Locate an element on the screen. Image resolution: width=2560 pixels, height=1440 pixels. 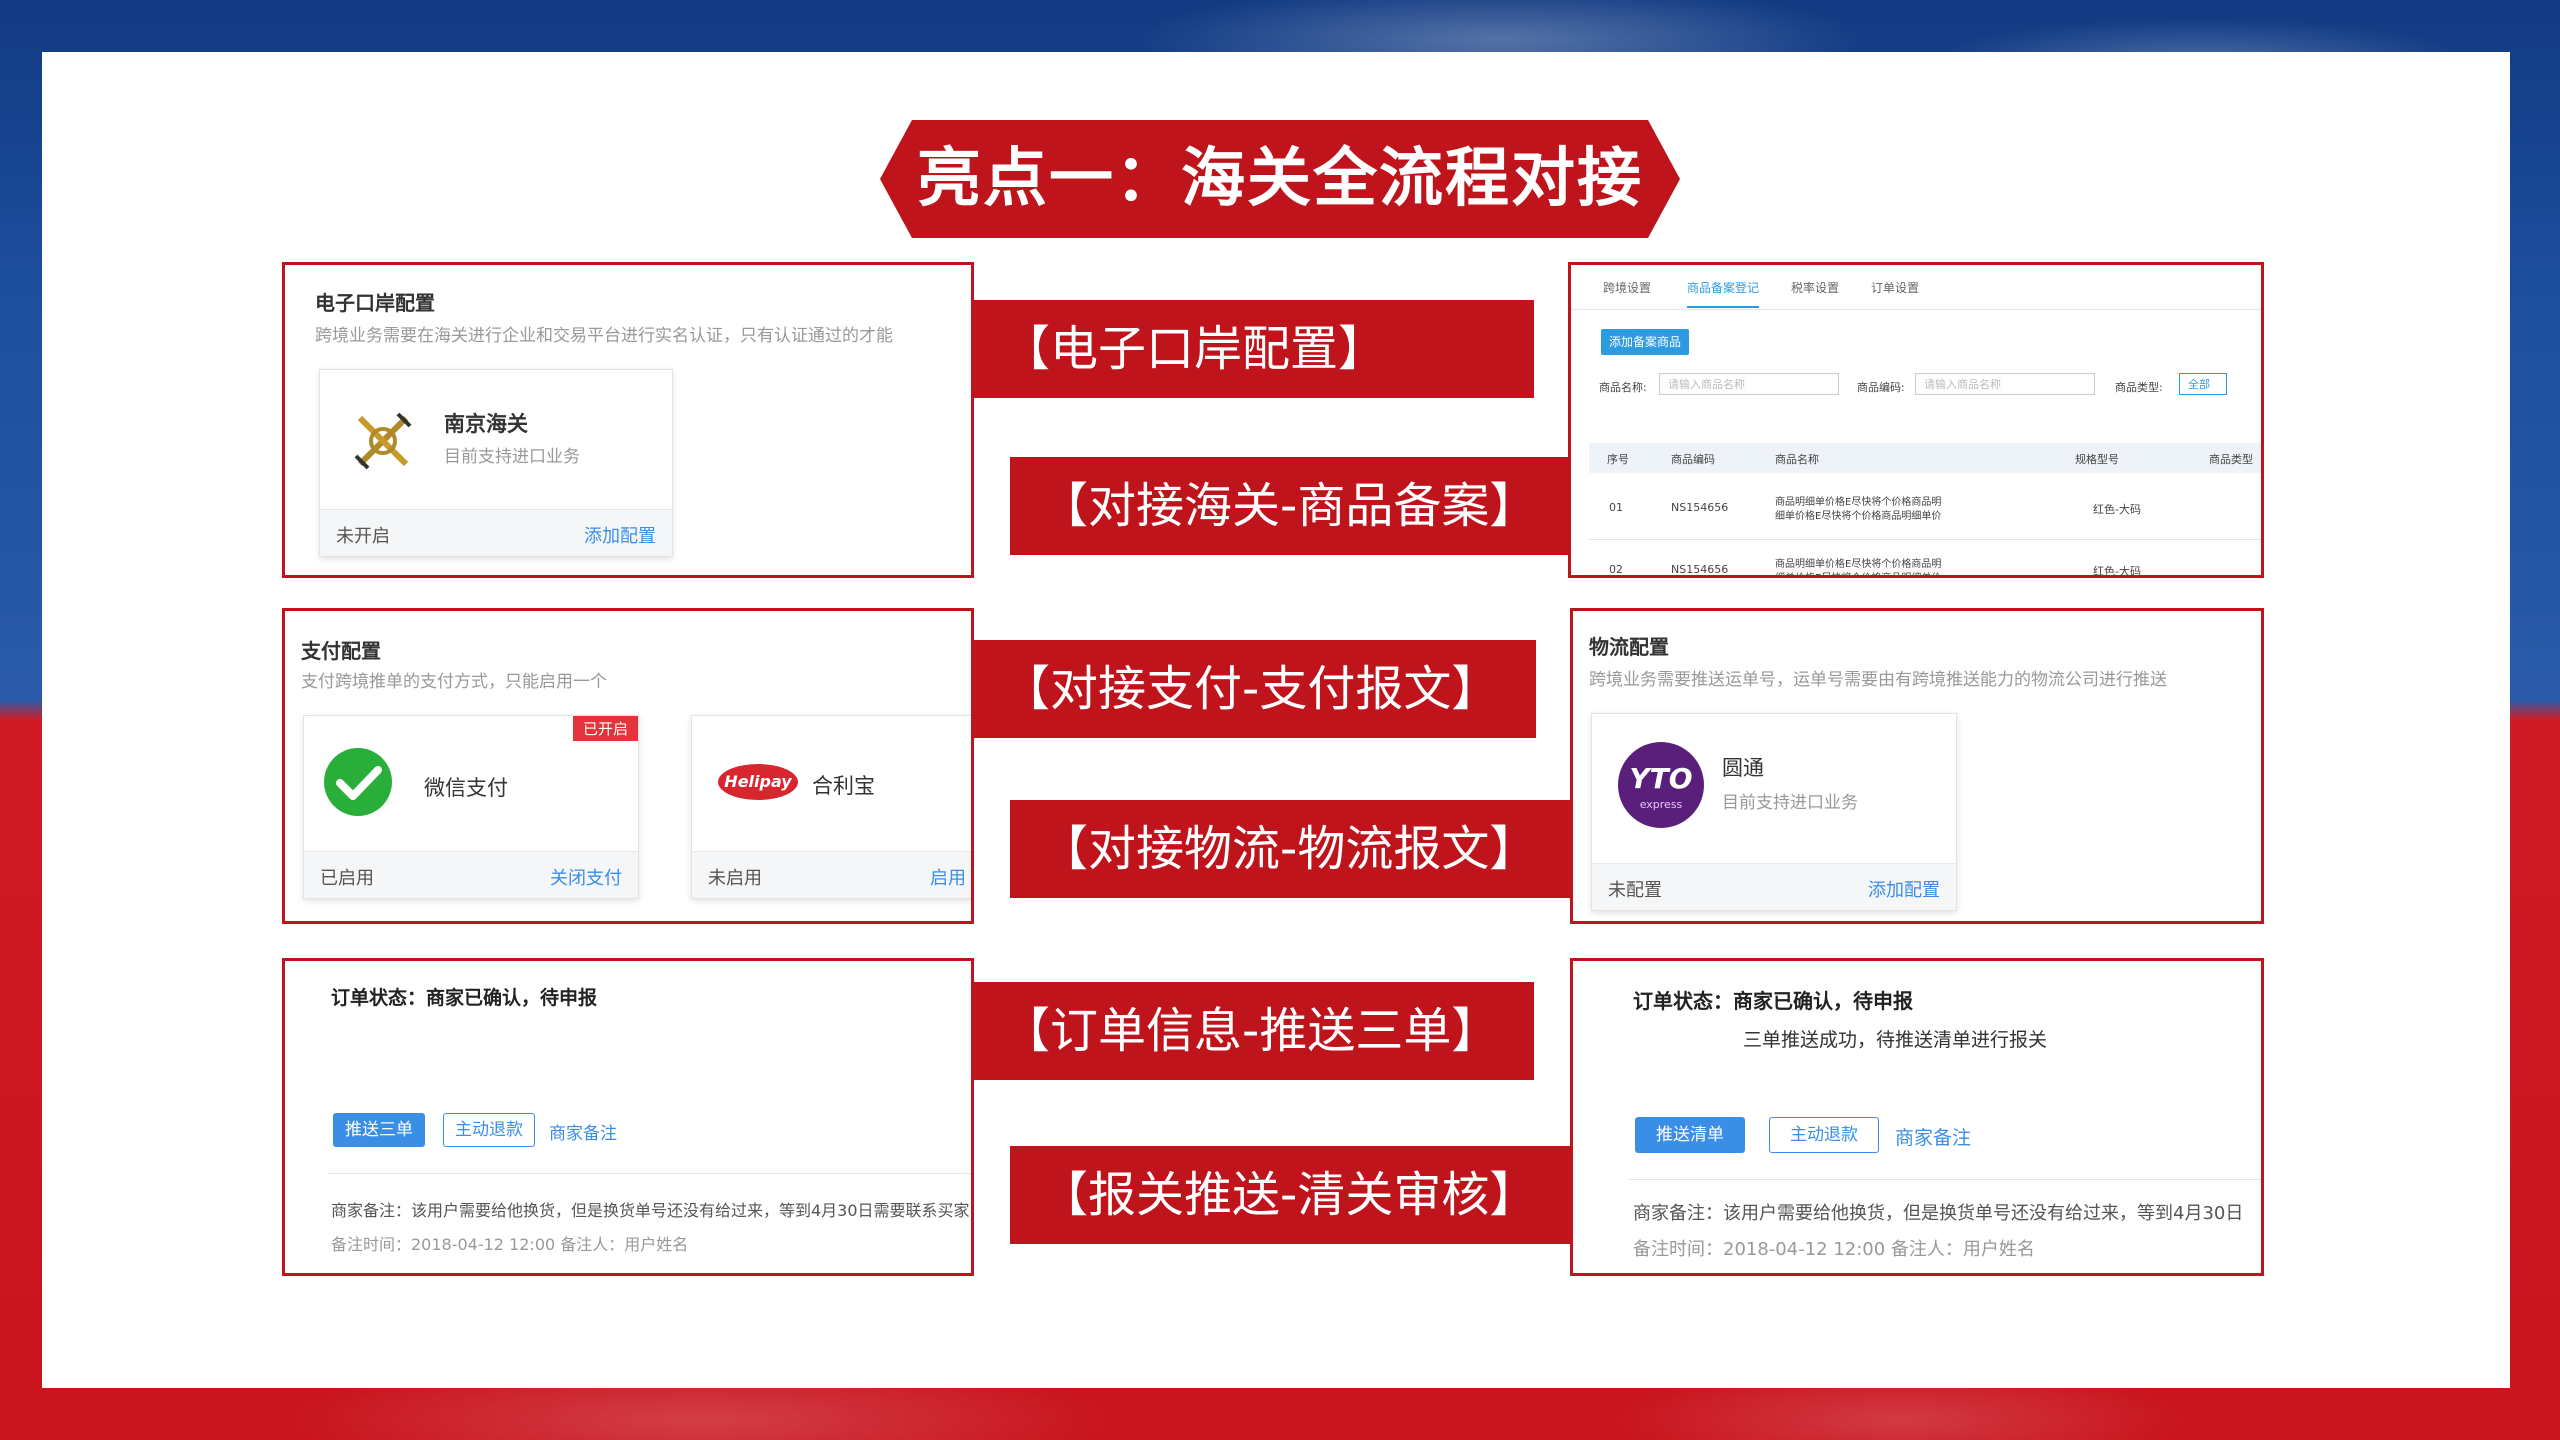
yto-express-logo-icon: YTO express is located at coordinates (1661, 785).